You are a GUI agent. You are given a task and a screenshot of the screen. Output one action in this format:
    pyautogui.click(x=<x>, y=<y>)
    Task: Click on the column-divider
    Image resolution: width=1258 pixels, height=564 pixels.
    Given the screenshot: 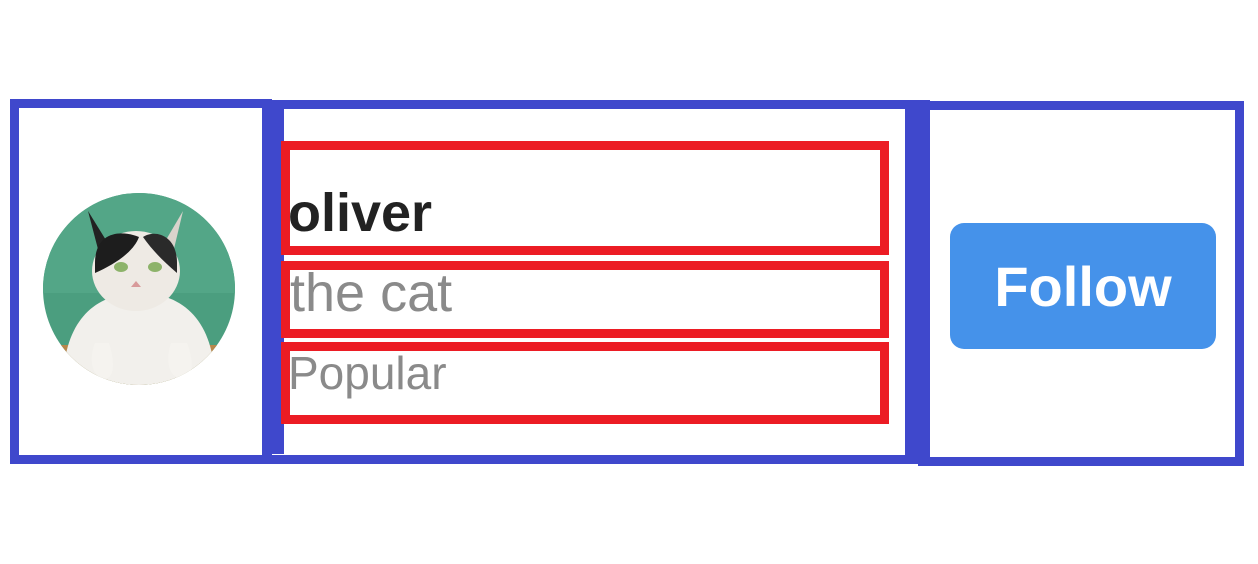 What is the action you would take?
    pyautogui.click(x=916, y=283)
    